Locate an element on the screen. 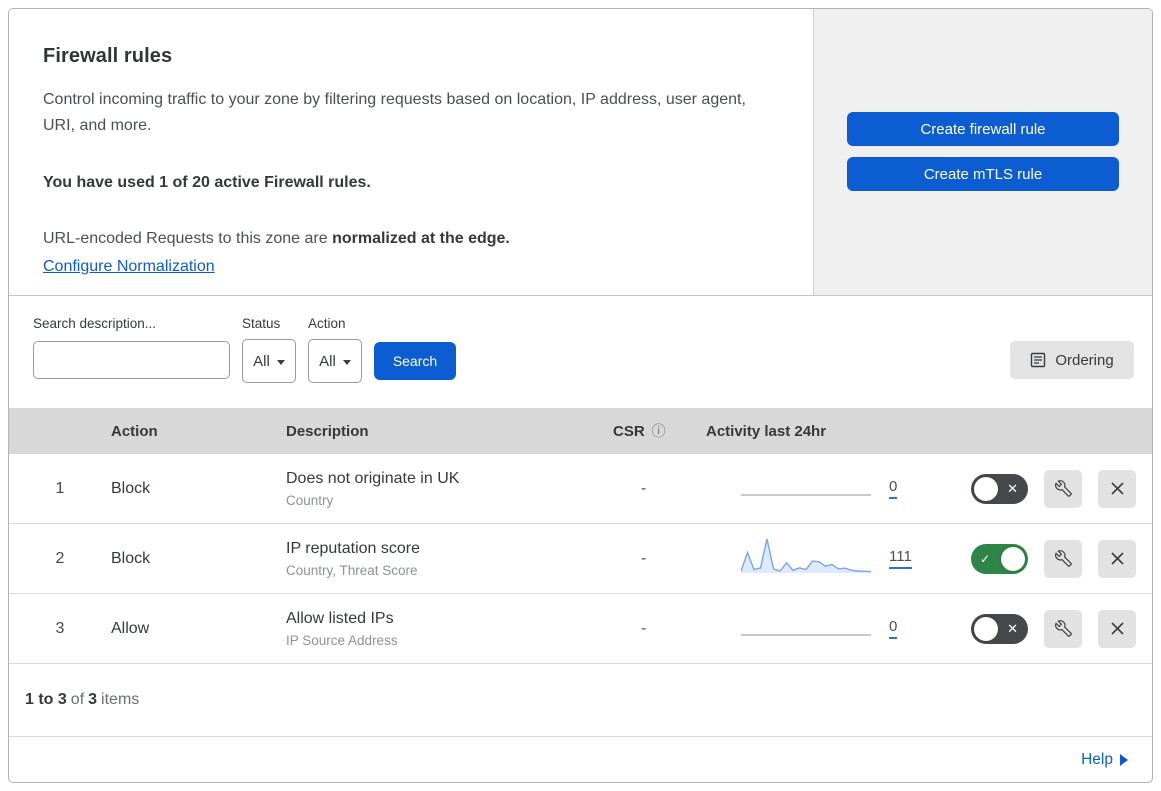 The width and height of the screenshot is (1161, 791). activity-column-header: Activity last 24hr is located at coordinates (766, 431).